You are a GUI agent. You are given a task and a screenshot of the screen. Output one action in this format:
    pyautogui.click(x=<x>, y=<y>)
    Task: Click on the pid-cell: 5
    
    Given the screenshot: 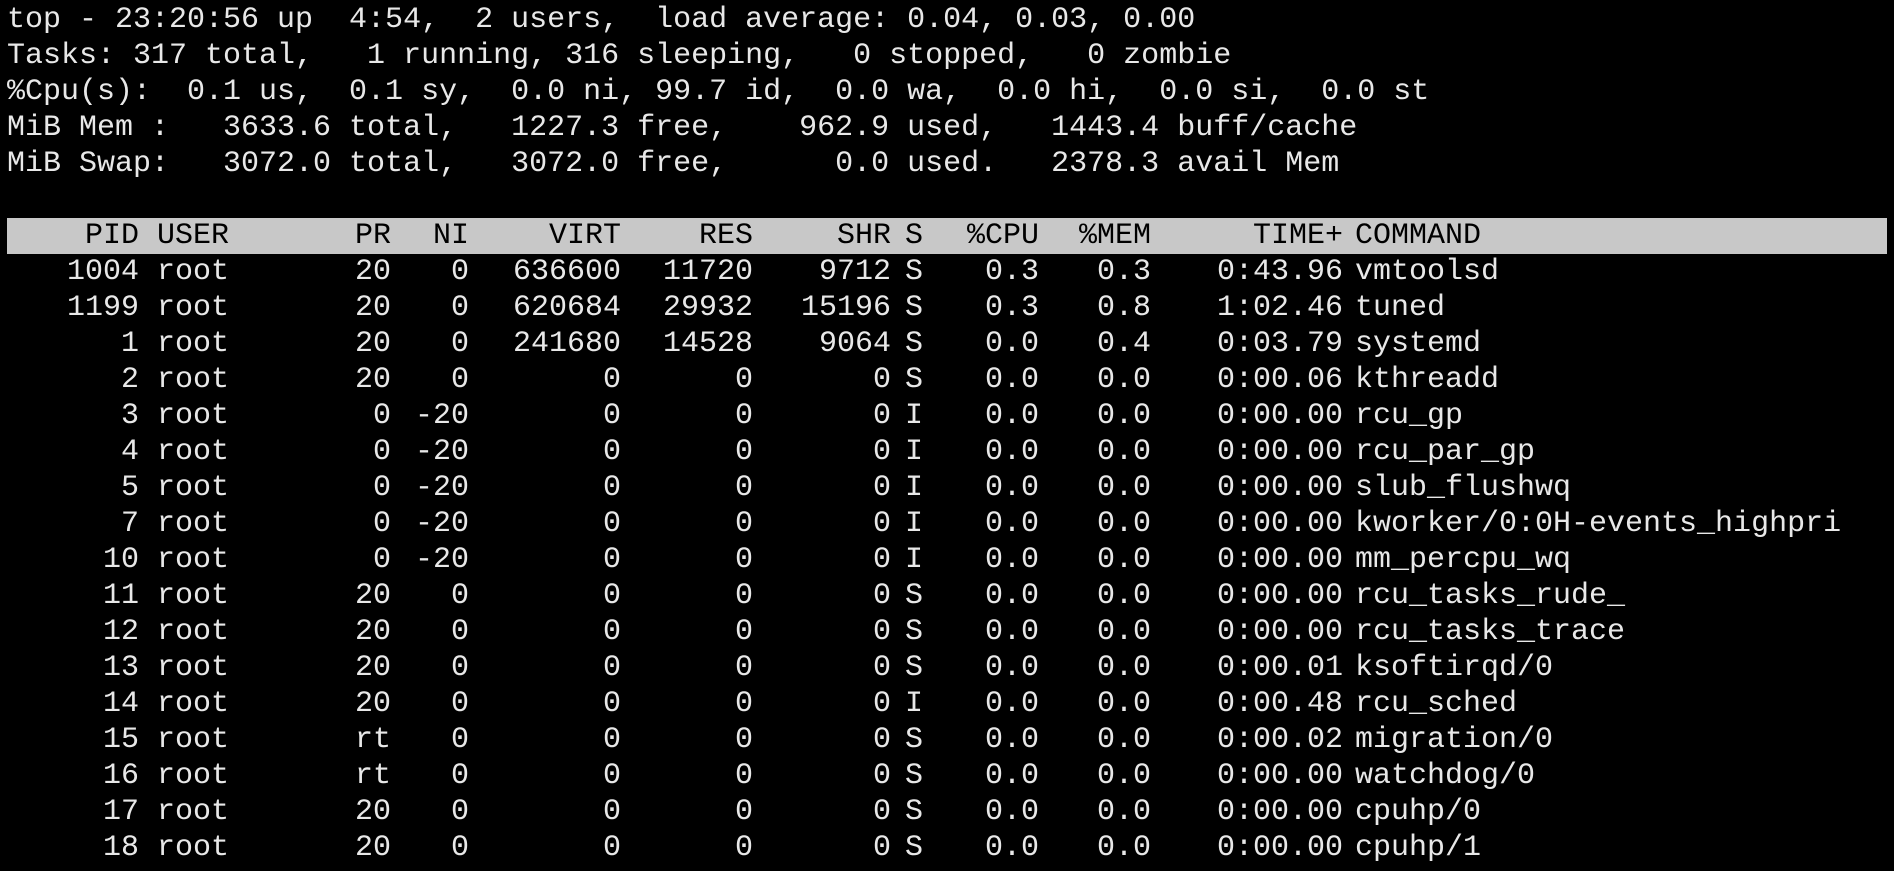 What is the action you would take?
    pyautogui.click(x=129, y=488)
    